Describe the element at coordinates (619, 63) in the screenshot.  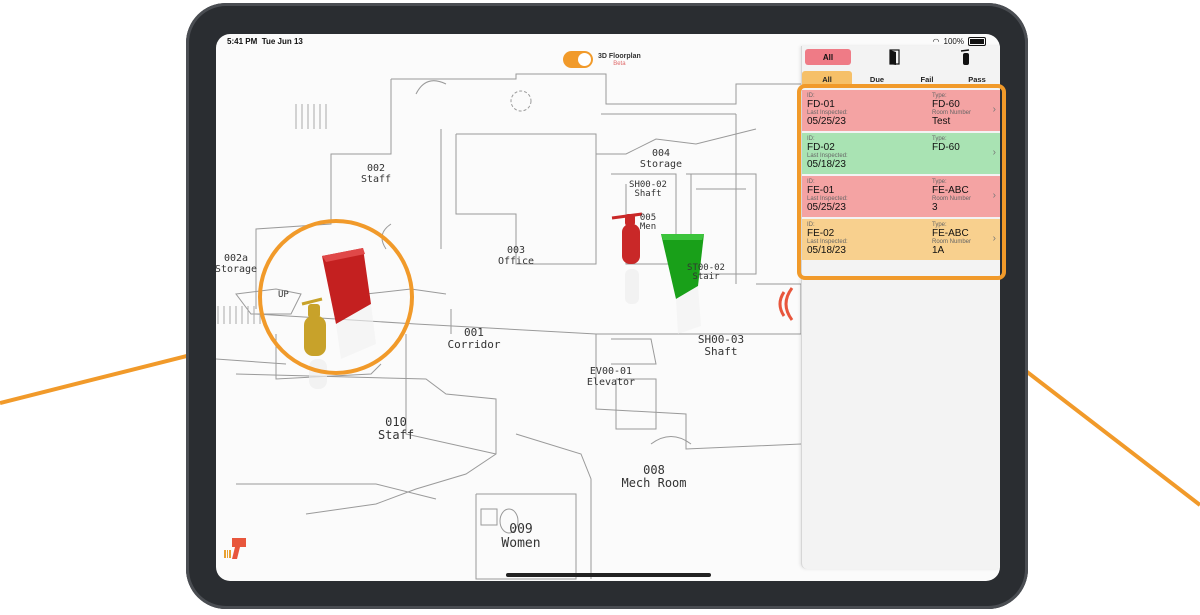
I see `floorplan-3d-sublabel: Beta` at that location.